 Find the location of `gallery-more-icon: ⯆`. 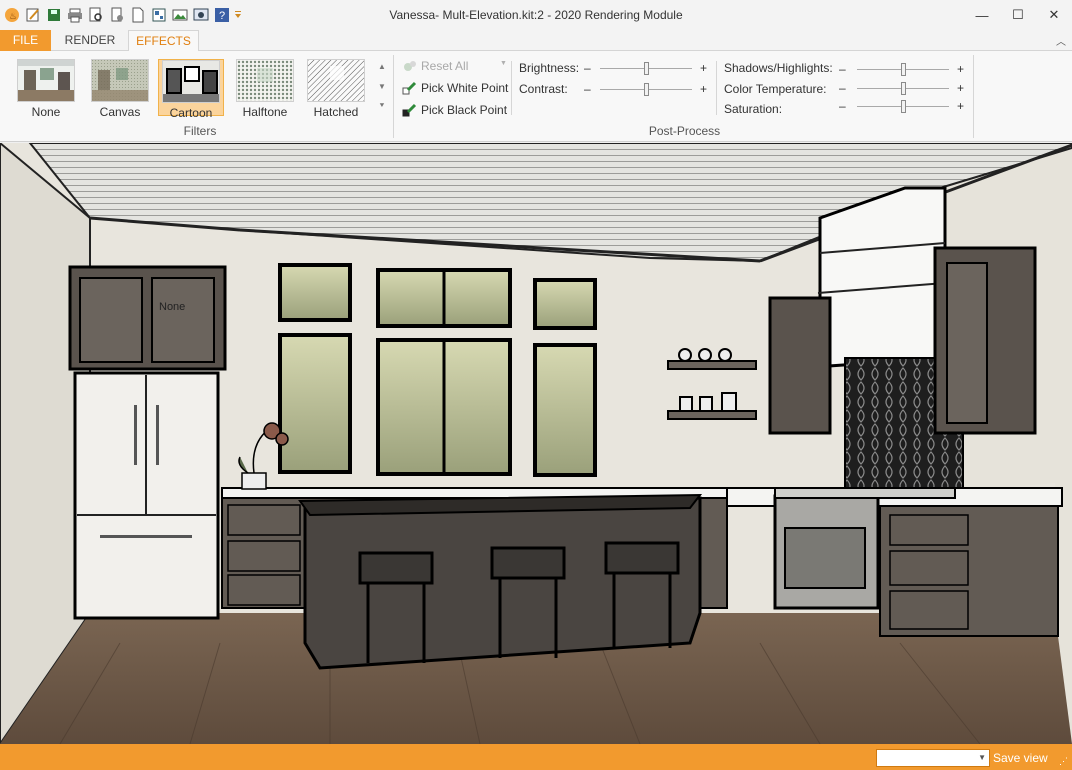

gallery-more-icon: ⯆ is located at coordinates (382, 105).